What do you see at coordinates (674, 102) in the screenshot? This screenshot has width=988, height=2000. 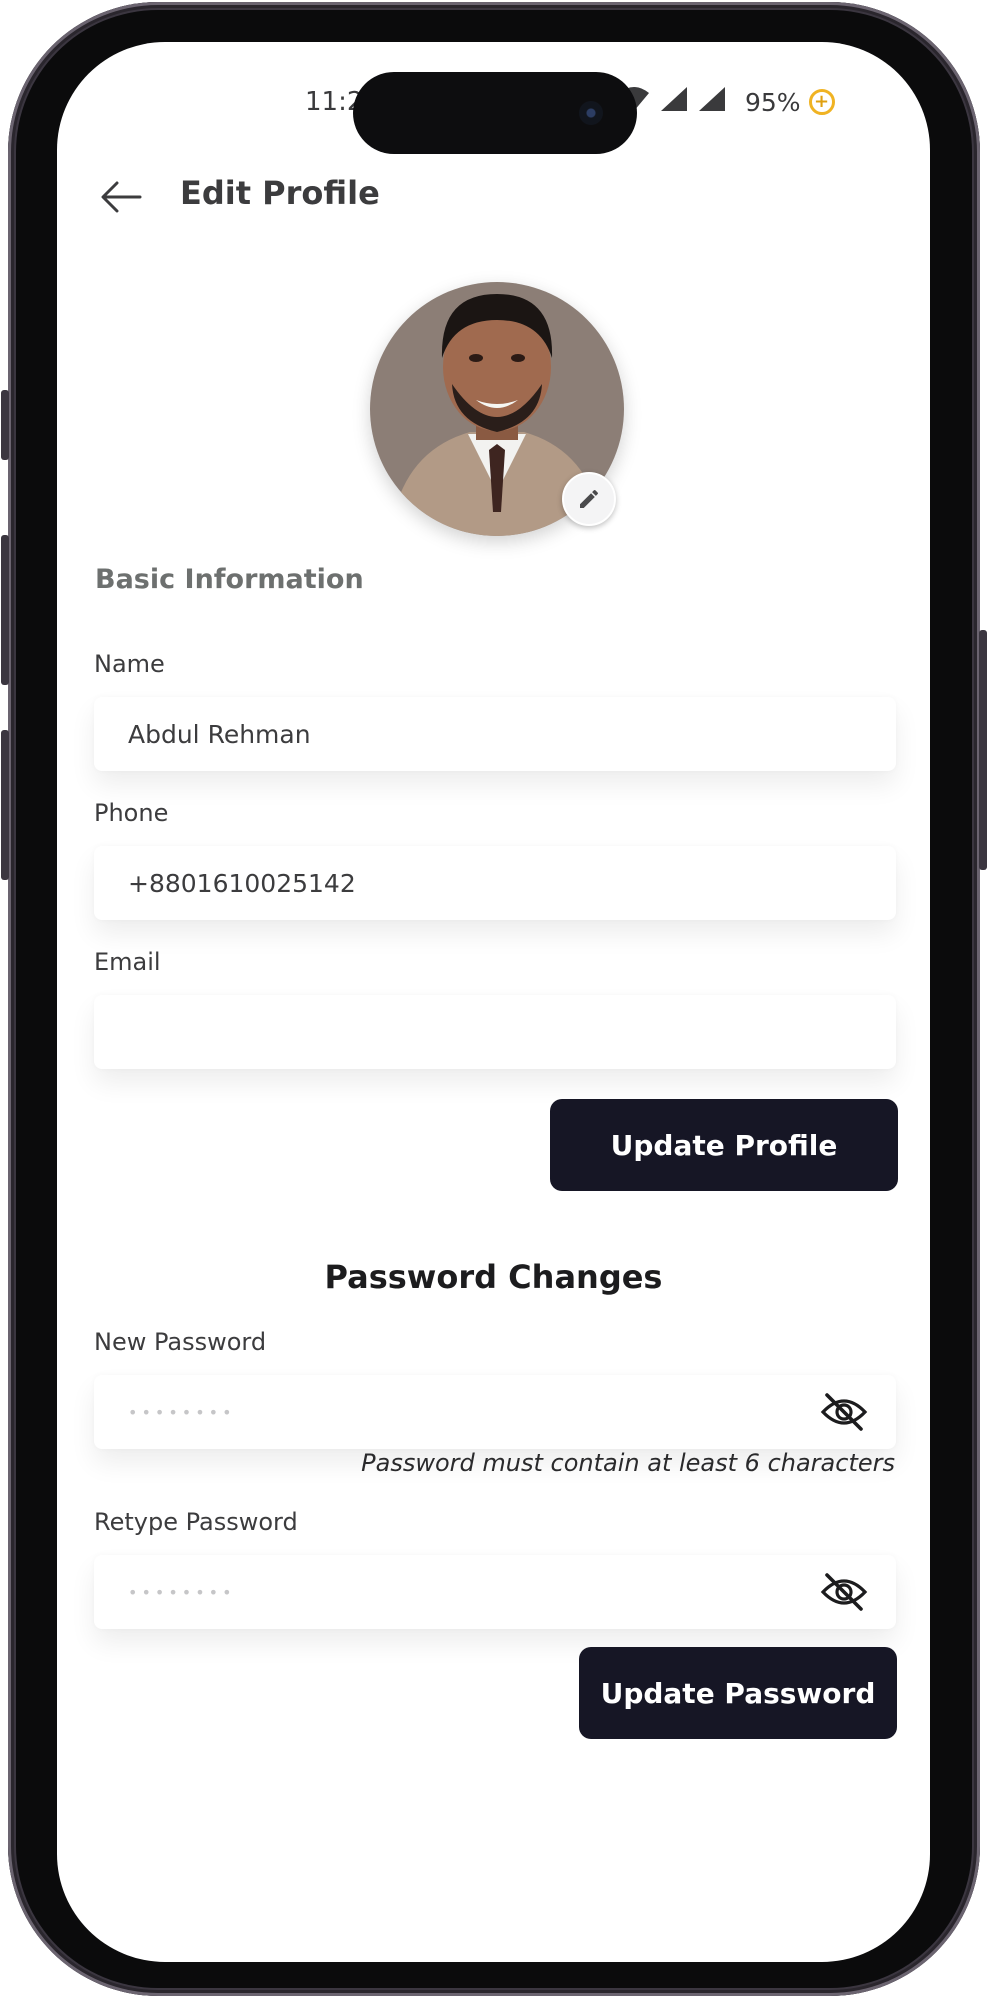 I see `signal-icon` at bounding box center [674, 102].